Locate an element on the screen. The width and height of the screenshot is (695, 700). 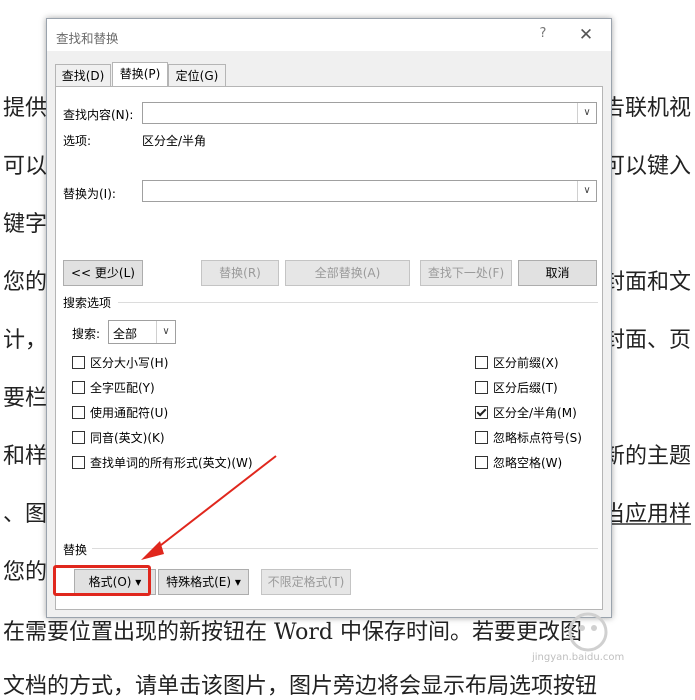
sounds-like-checkbox: 同音(英文)(K) is located at coordinates (118, 437).